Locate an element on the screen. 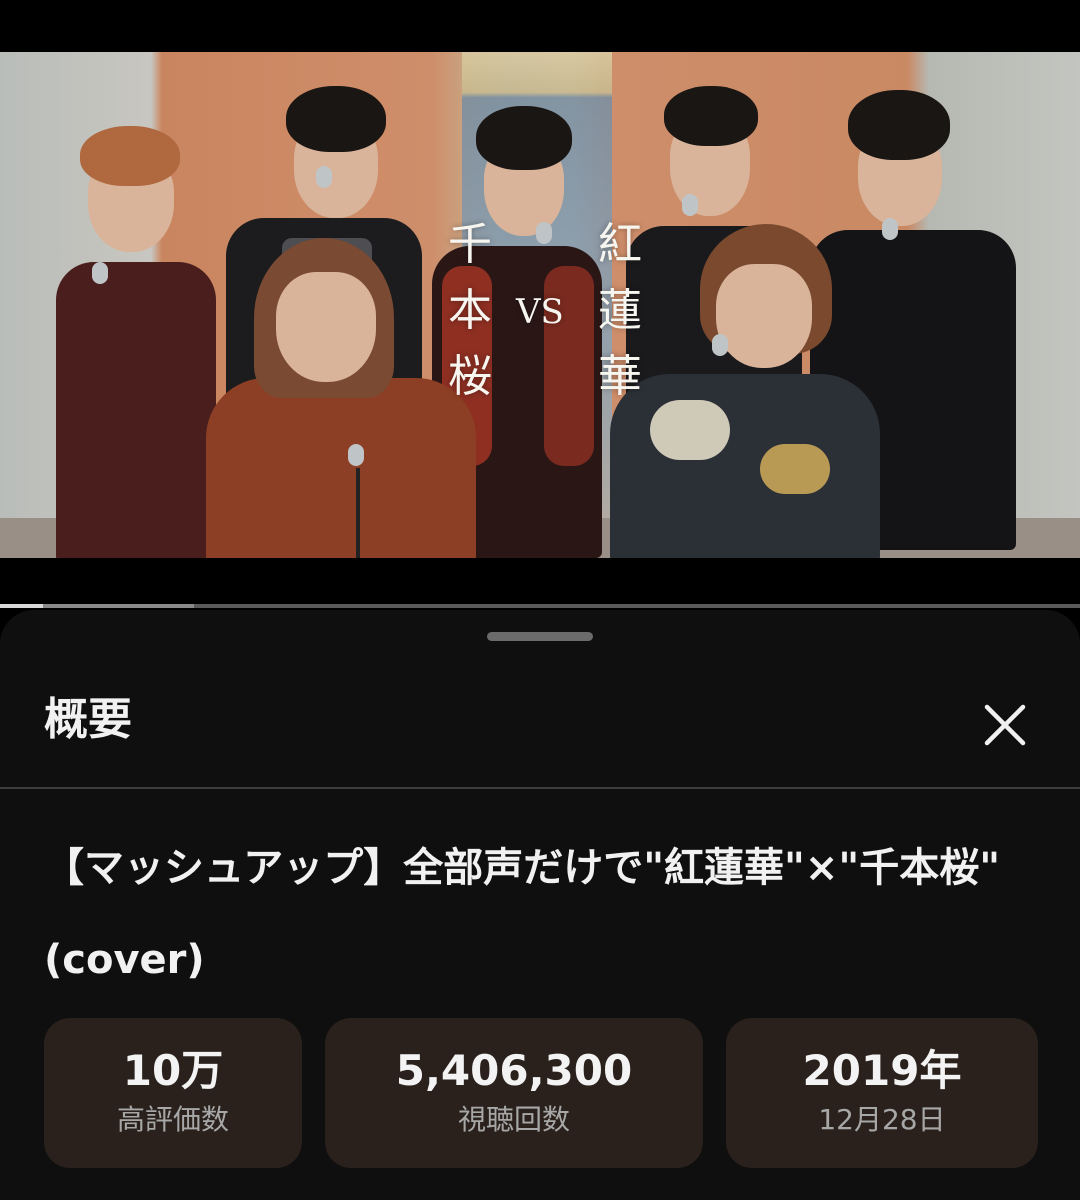  status-bar-area is located at coordinates (540, 26).